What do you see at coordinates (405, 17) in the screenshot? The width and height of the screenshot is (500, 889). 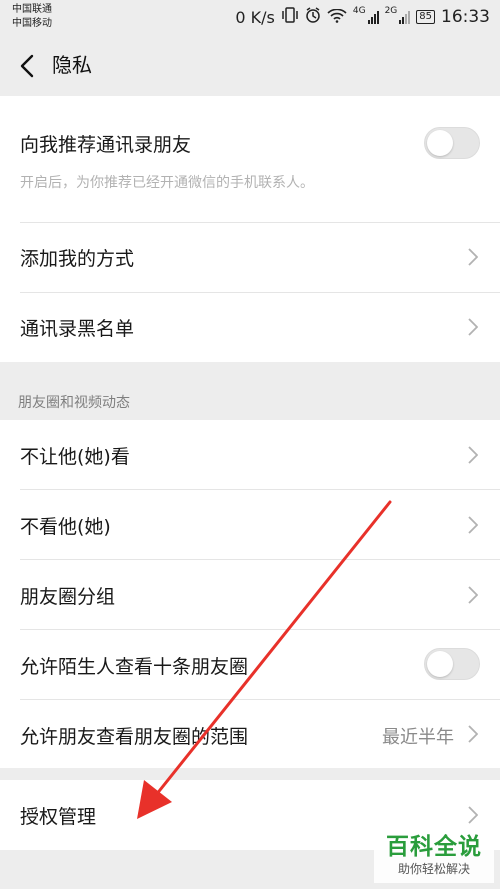 I see `signal-2-icon` at bounding box center [405, 17].